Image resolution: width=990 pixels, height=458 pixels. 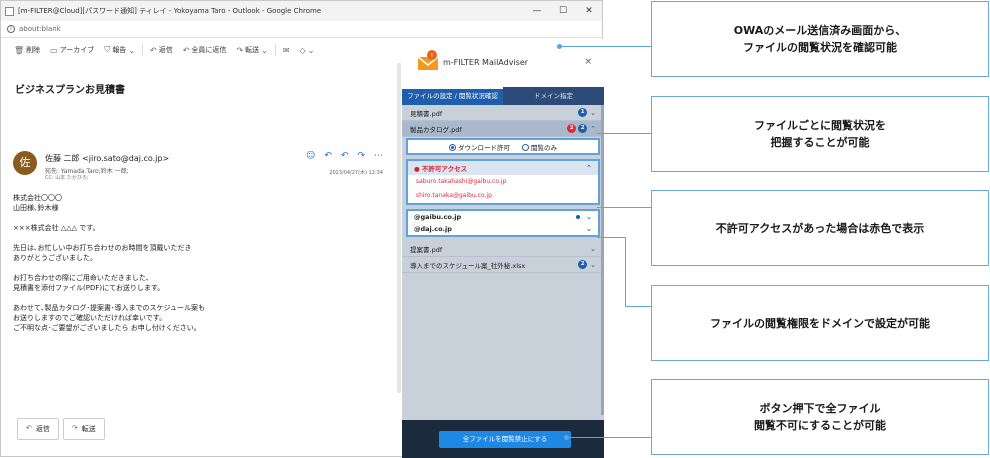 What do you see at coordinates (205, 50) in the screenshot?
I see `reply-all-toolbar-button: ↶ 全員に返信` at bounding box center [205, 50].